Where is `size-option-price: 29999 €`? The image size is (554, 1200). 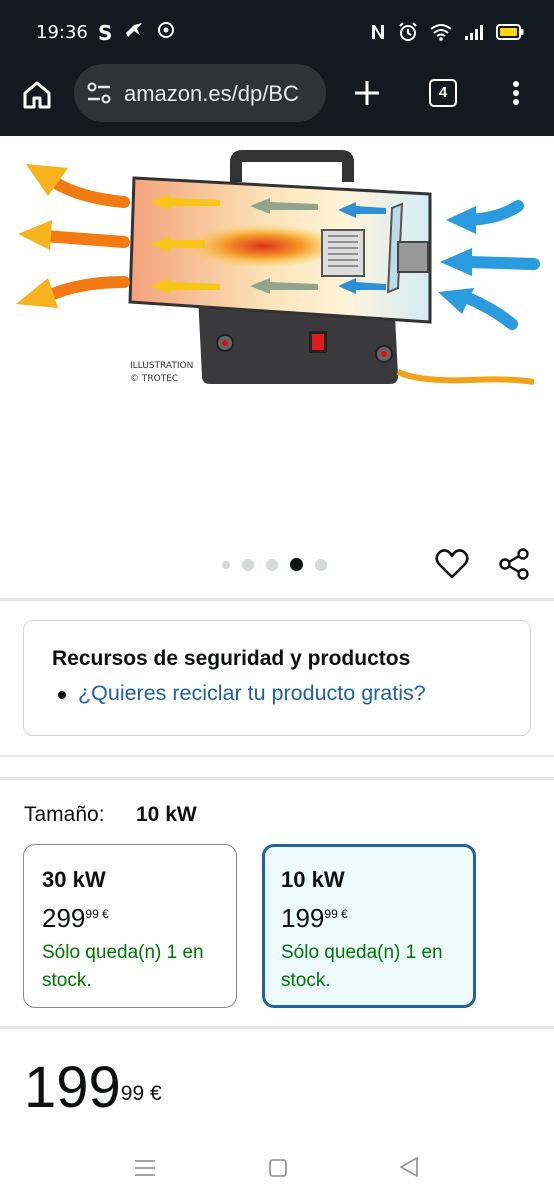
size-option-price: 29999 € is located at coordinates (75, 918).